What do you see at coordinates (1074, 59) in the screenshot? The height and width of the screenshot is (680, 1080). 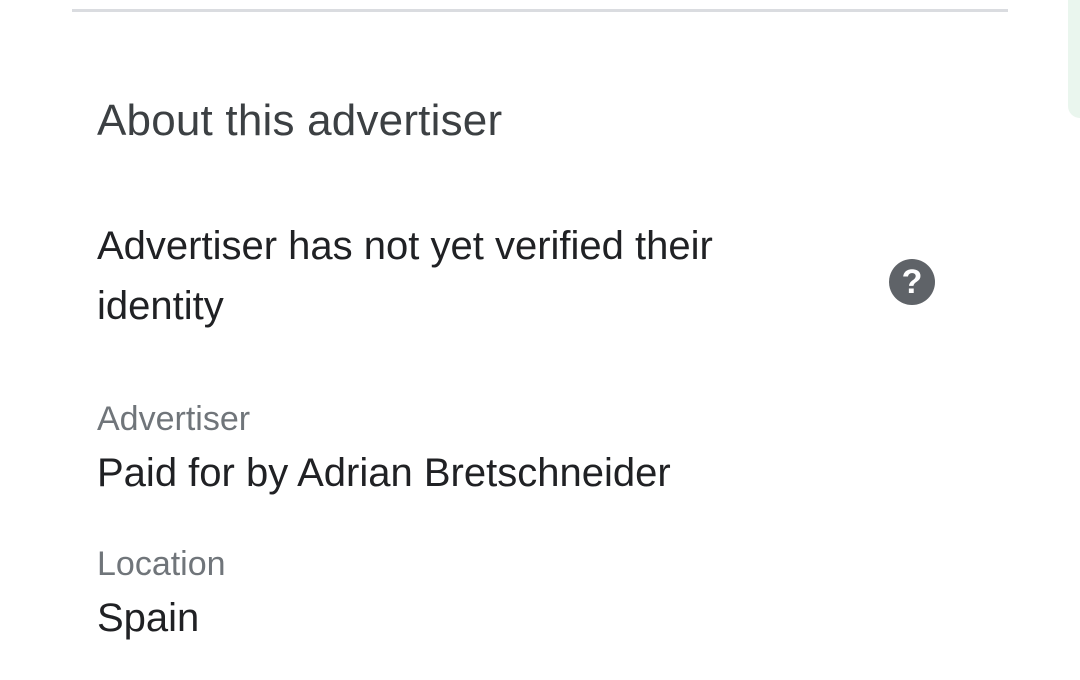 I see `side-panel-edge` at bounding box center [1074, 59].